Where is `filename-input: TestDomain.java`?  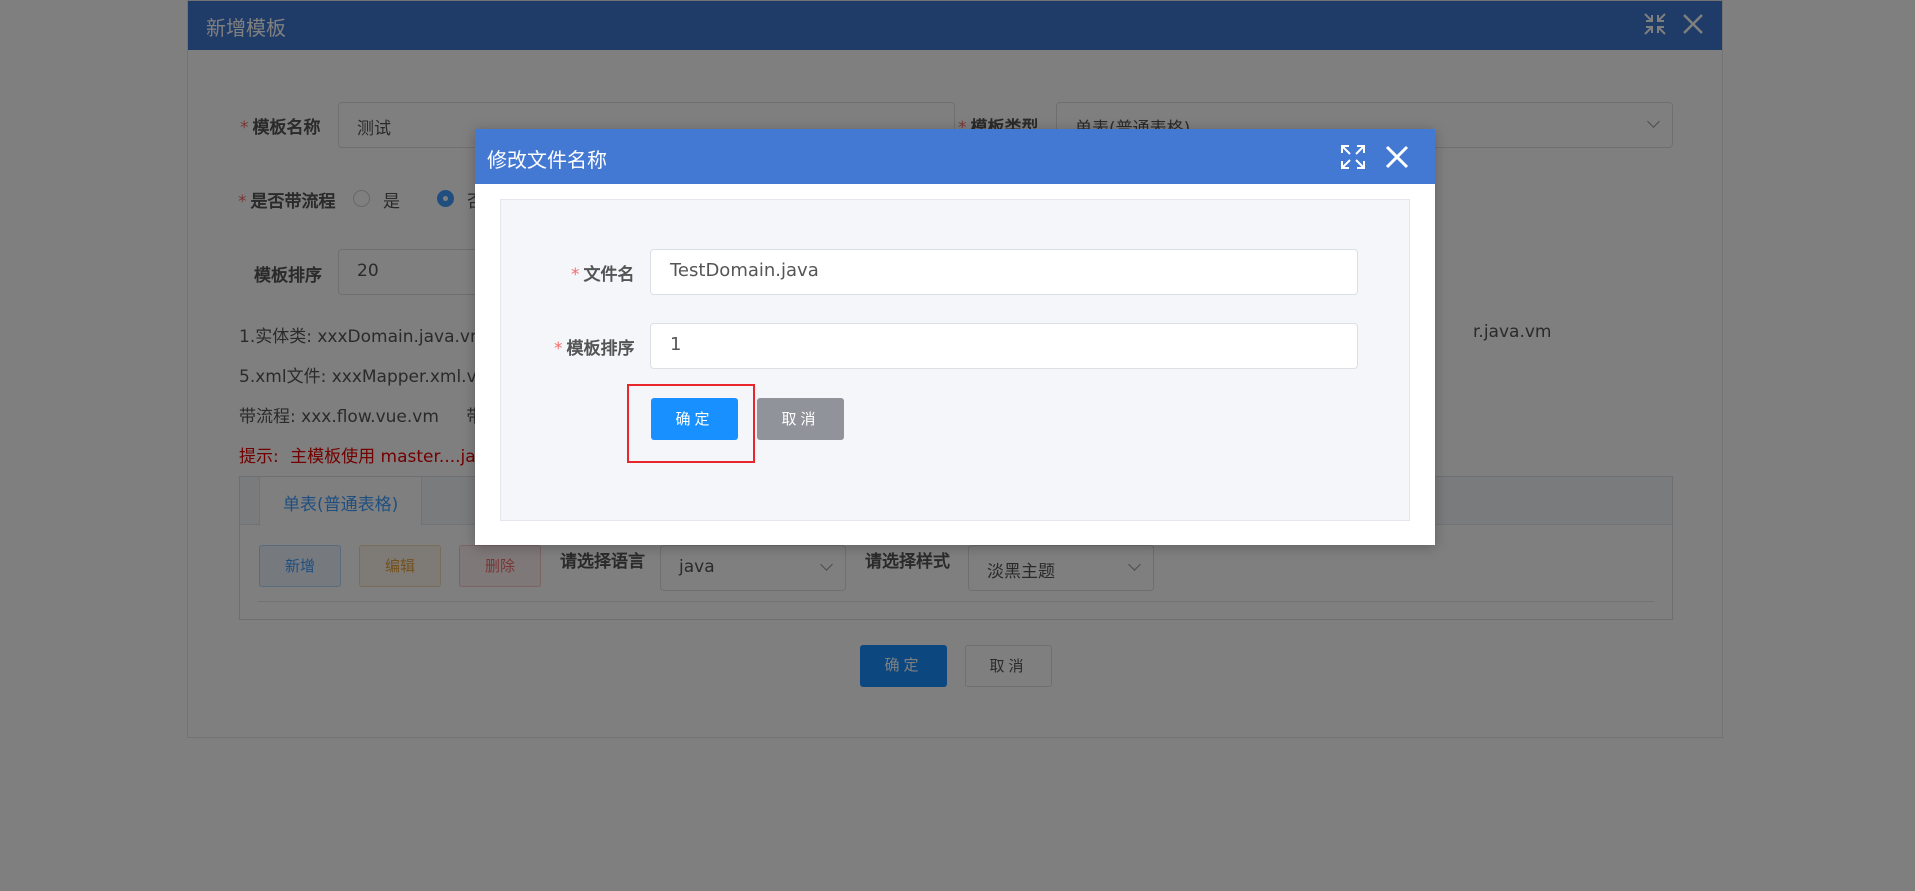 filename-input: TestDomain.java is located at coordinates (1004, 272).